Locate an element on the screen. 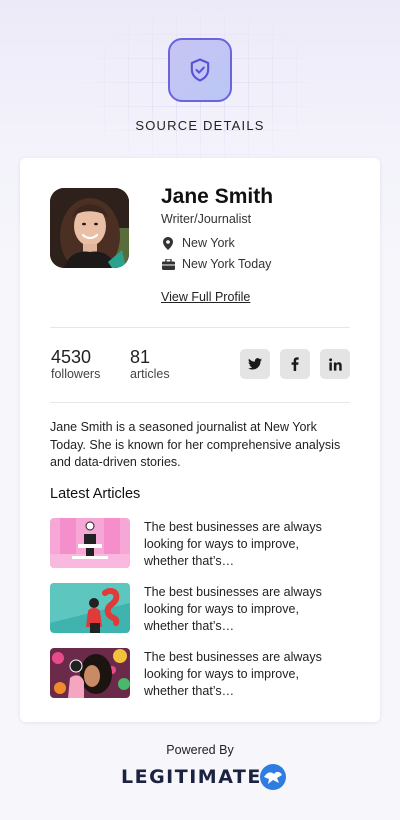  logo-mark-icon is located at coordinates (273, 777).